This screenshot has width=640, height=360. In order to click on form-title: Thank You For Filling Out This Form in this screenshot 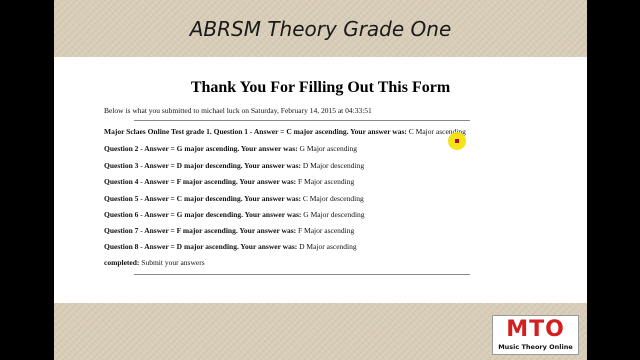, I will do `click(320, 87)`.